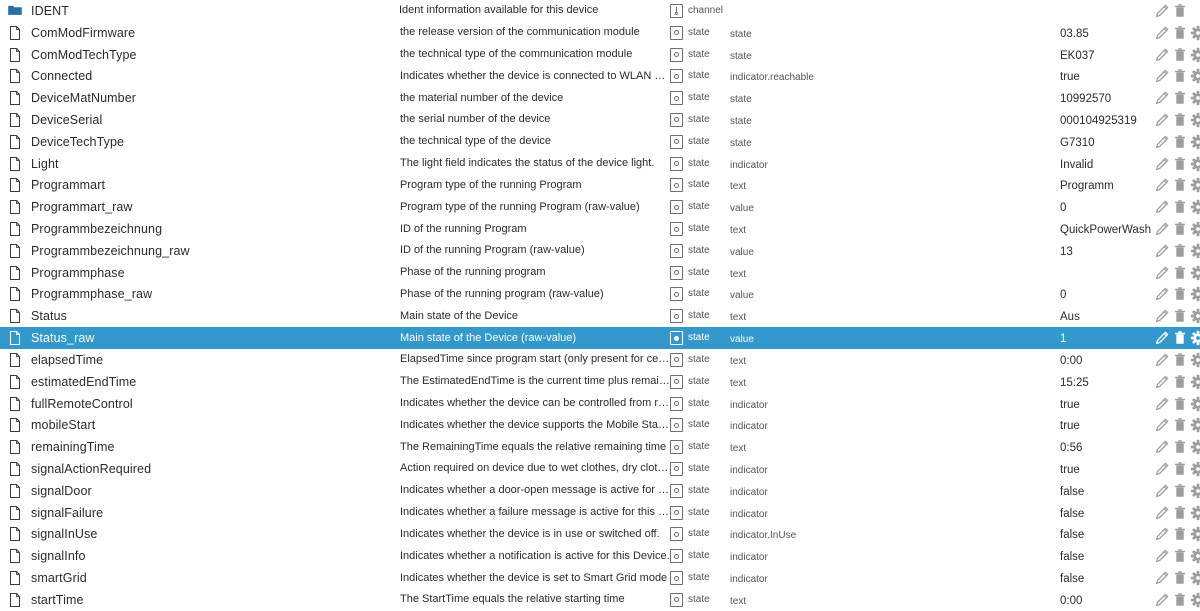 This screenshot has height=611, width=1200. I want to click on row-name-cell: signalFailure, so click(200, 513).